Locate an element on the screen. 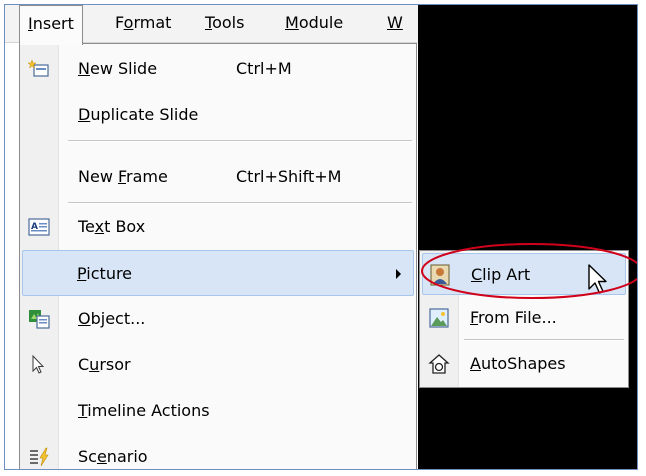 Image resolution: width=646 pixels, height=476 pixels. menu-format: Format is located at coordinates (143, 24).